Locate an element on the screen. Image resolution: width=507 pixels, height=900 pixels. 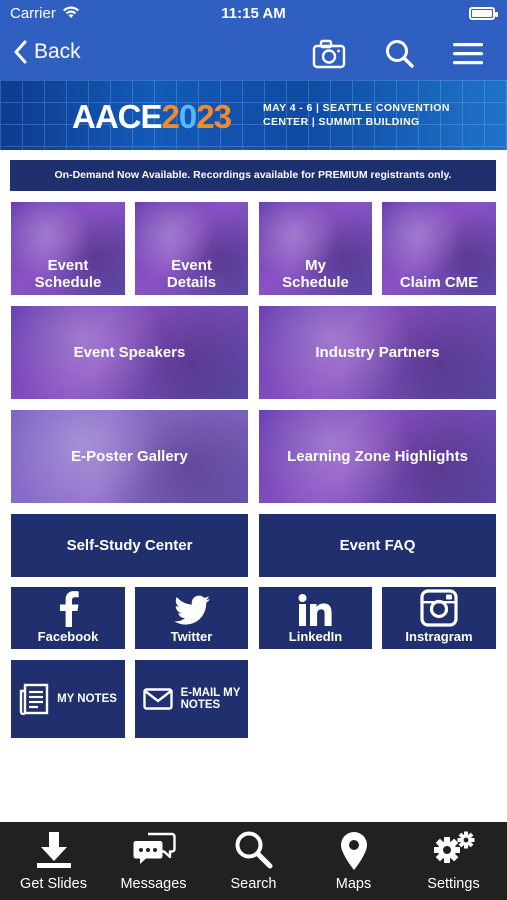
linkedin-icon is located at coordinates (315, 610).